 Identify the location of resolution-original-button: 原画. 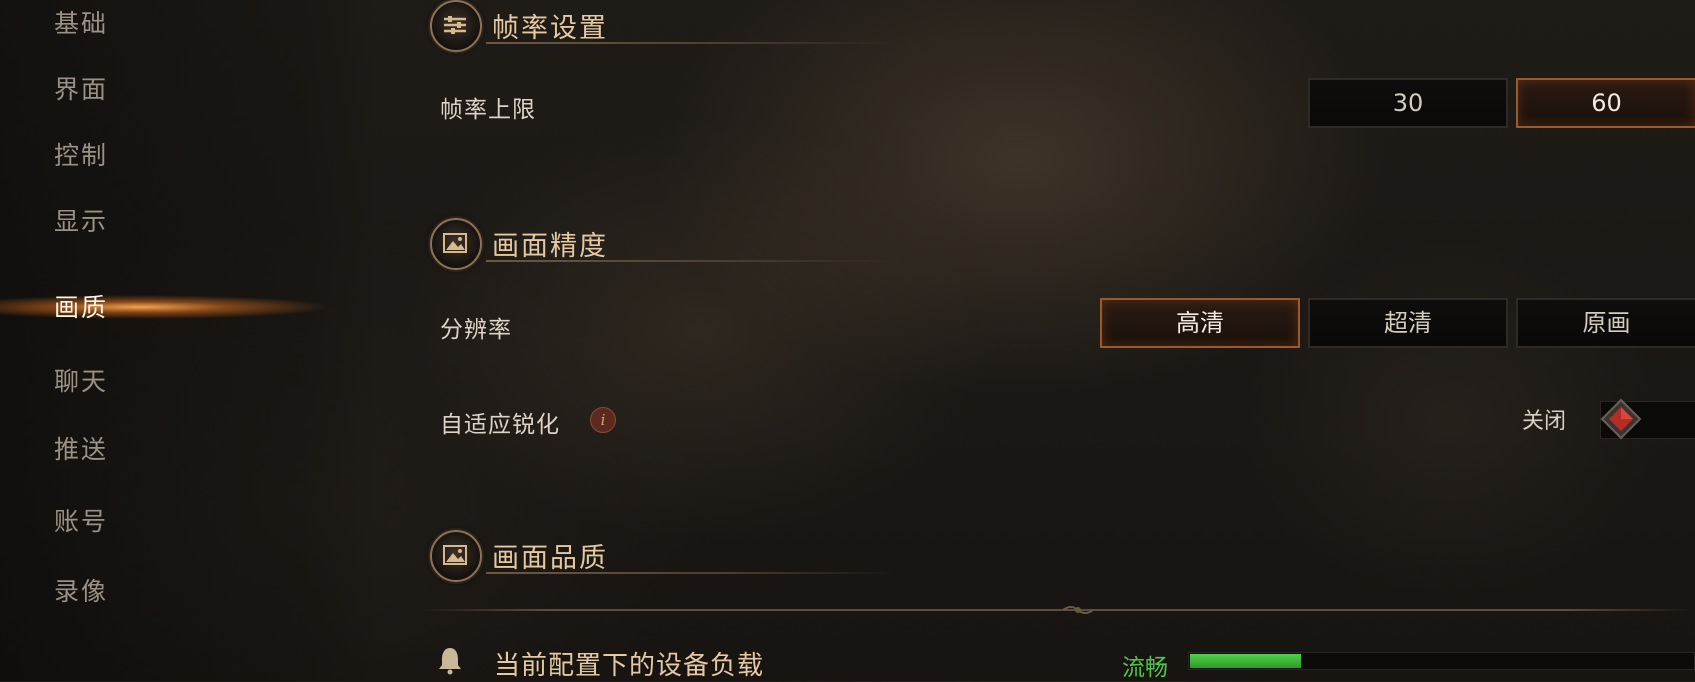
(1605, 323).